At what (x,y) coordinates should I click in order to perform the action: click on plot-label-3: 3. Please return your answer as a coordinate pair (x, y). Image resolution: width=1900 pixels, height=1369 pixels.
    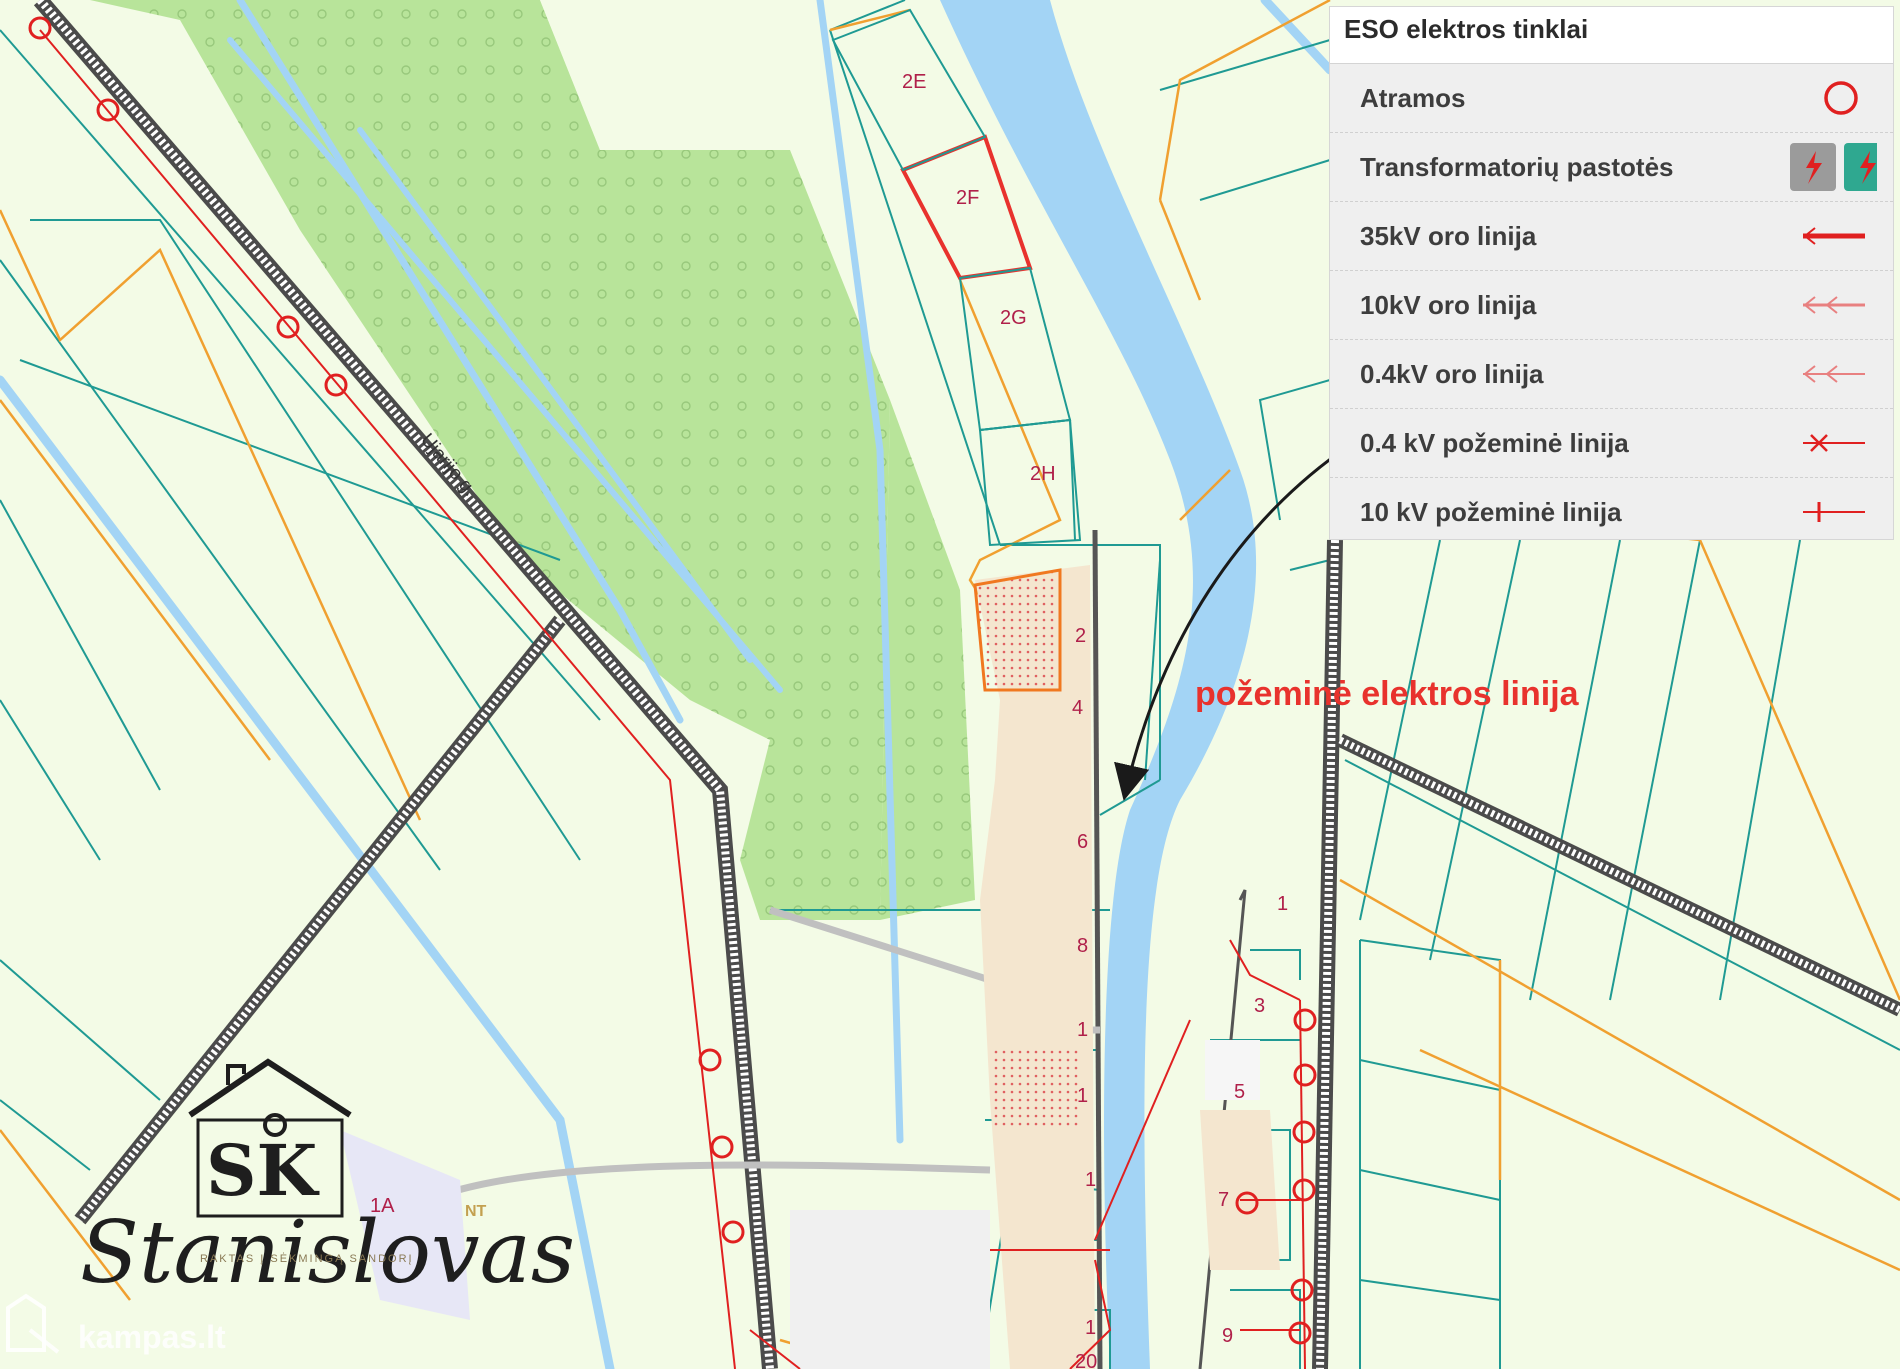
    Looking at the image, I should click on (1259, 1006).